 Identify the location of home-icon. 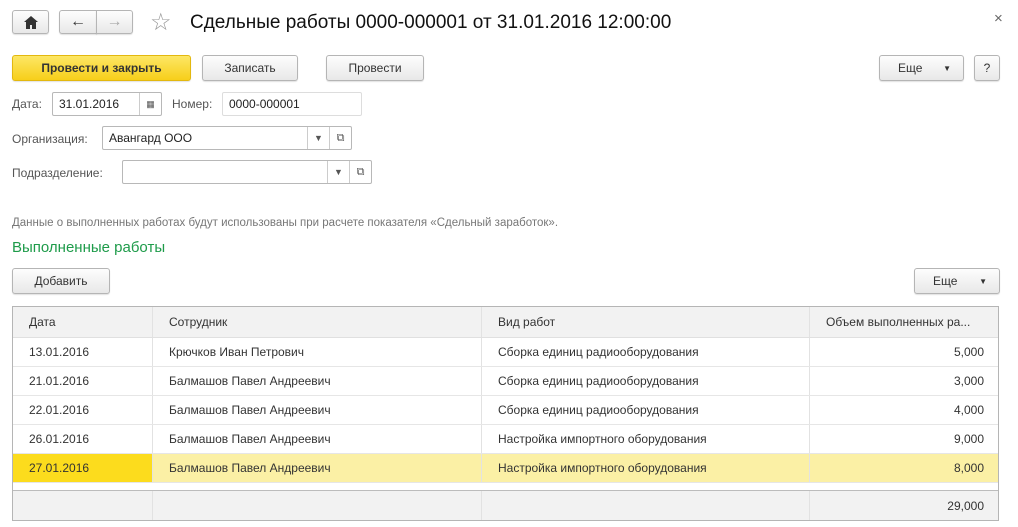
(30, 22).